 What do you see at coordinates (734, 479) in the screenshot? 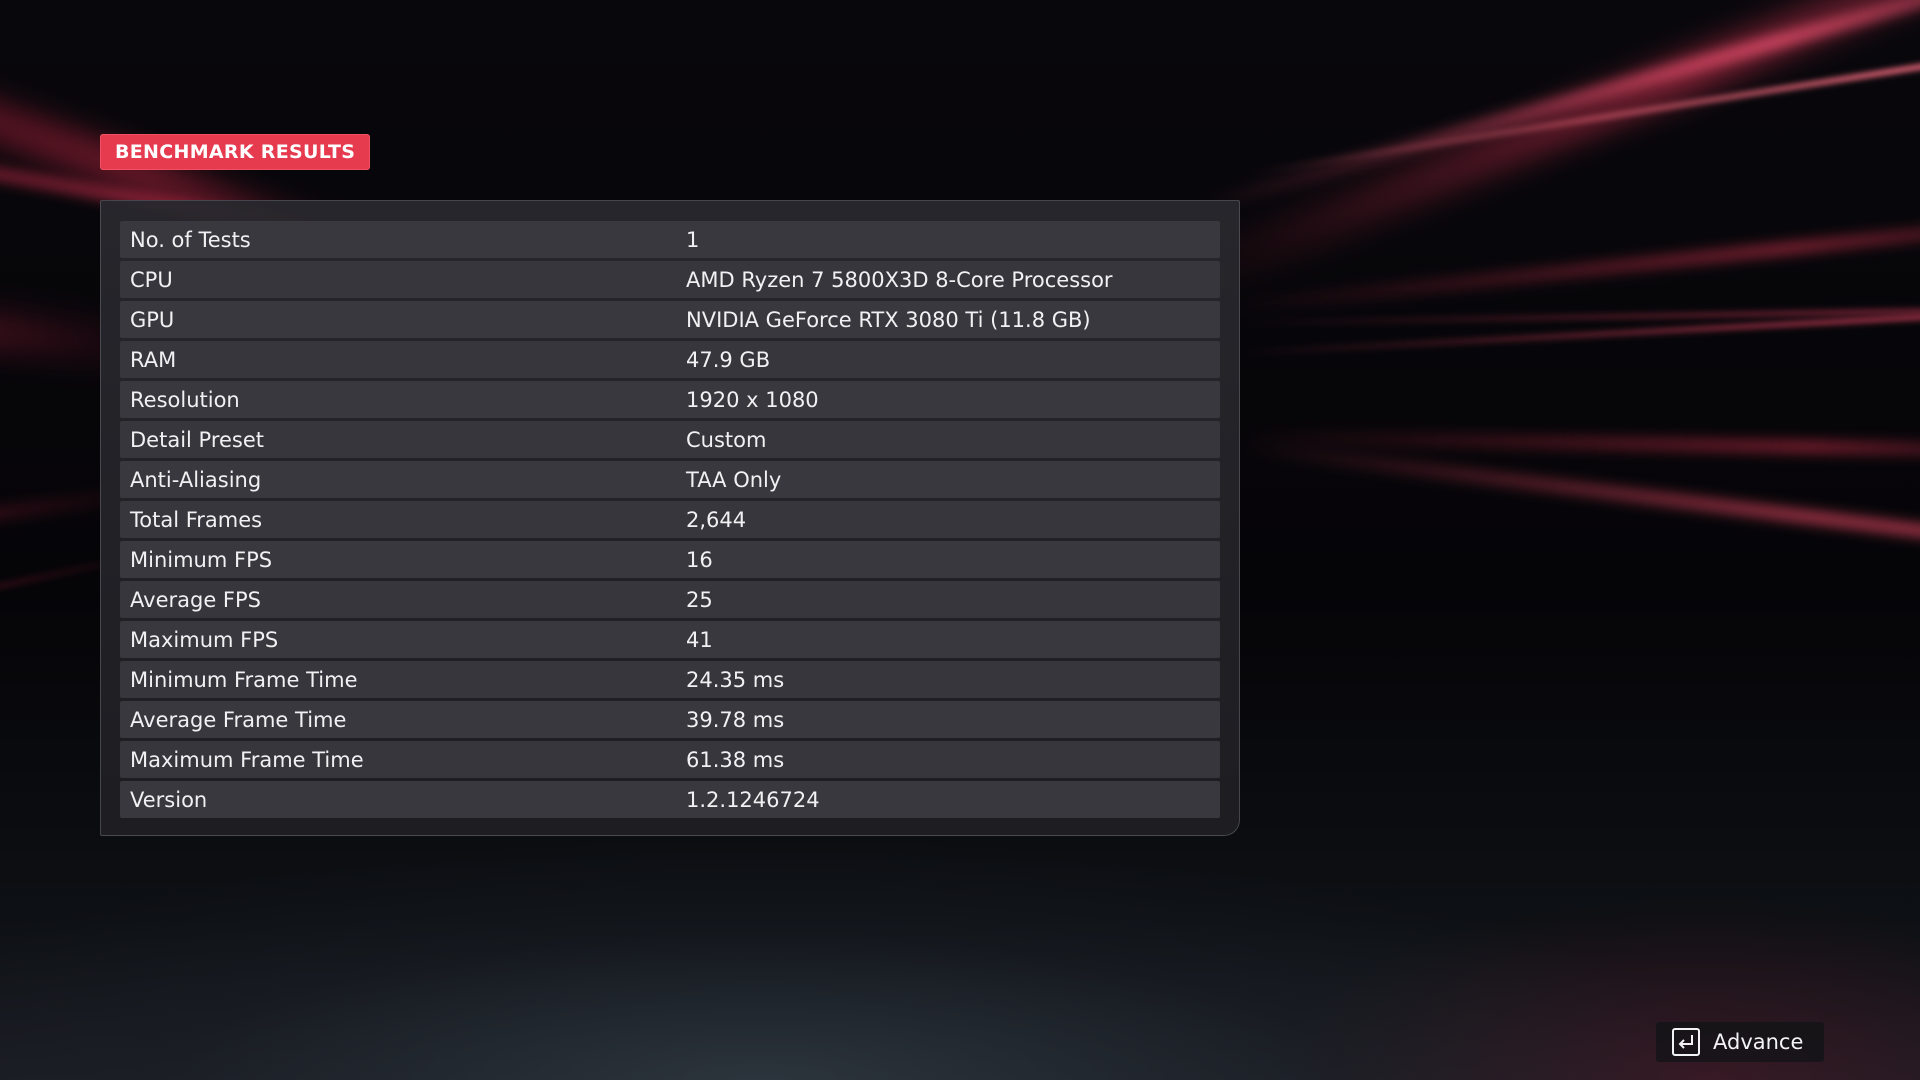
I see `result-value: TAA Only` at bounding box center [734, 479].